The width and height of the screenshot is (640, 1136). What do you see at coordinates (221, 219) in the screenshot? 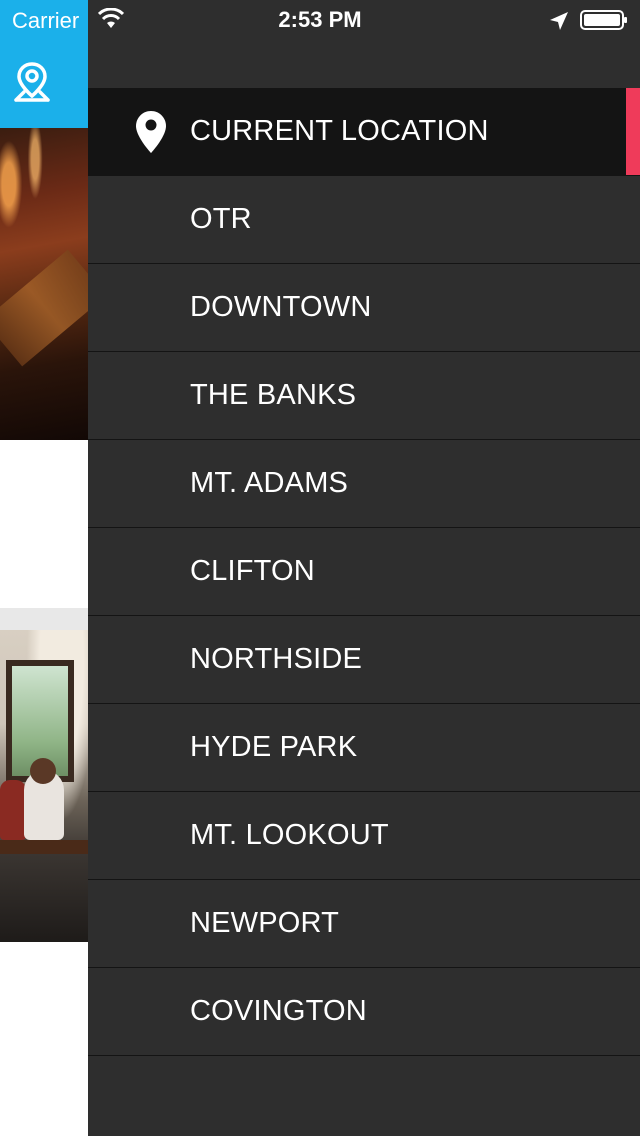
I see `menu-item-label: OTR` at bounding box center [221, 219].